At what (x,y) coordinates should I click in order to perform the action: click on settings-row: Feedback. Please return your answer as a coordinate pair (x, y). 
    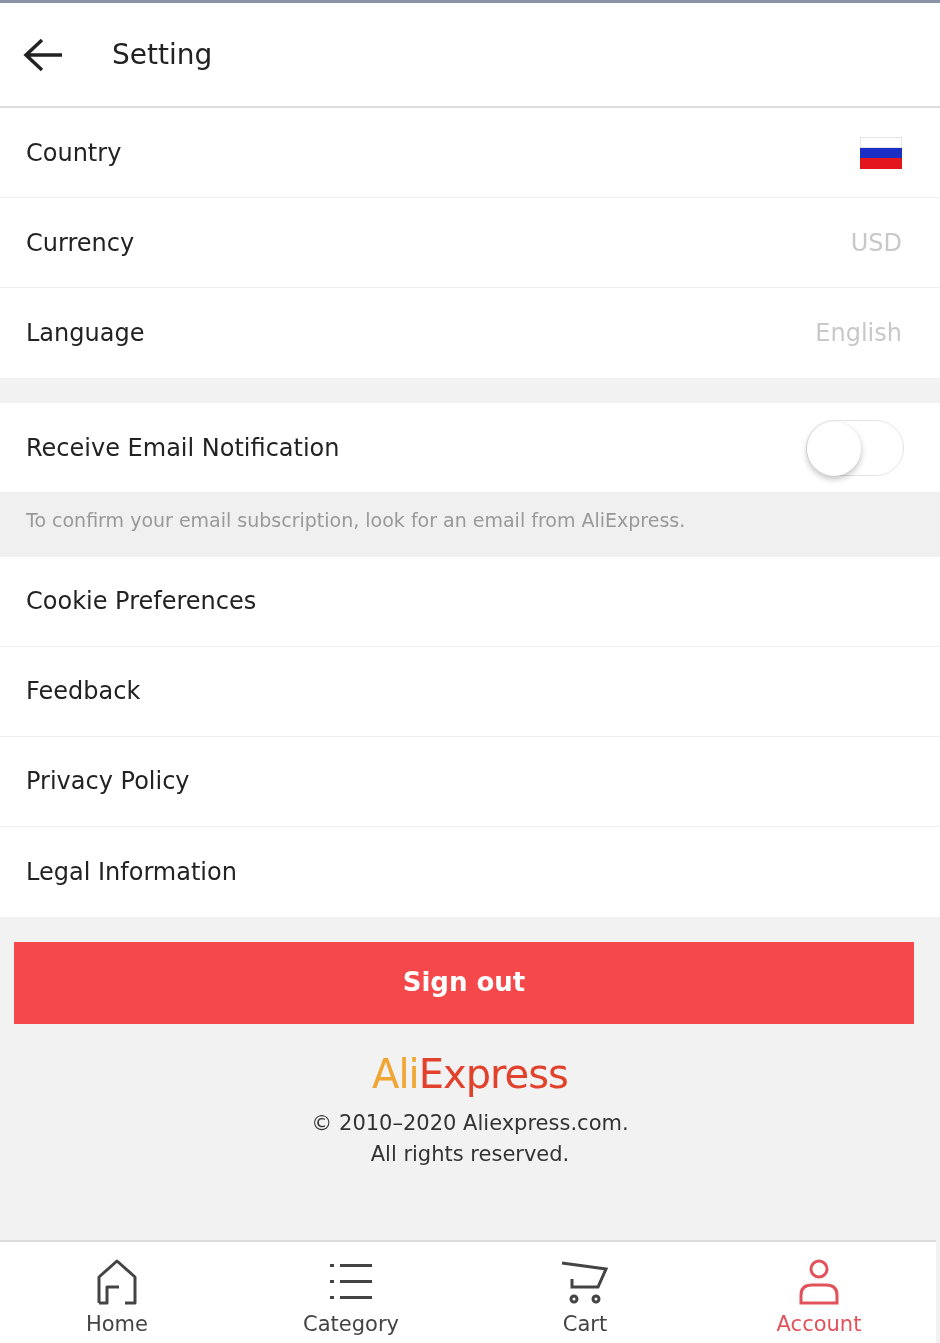
    Looking at the image, I should click on (470, 691).